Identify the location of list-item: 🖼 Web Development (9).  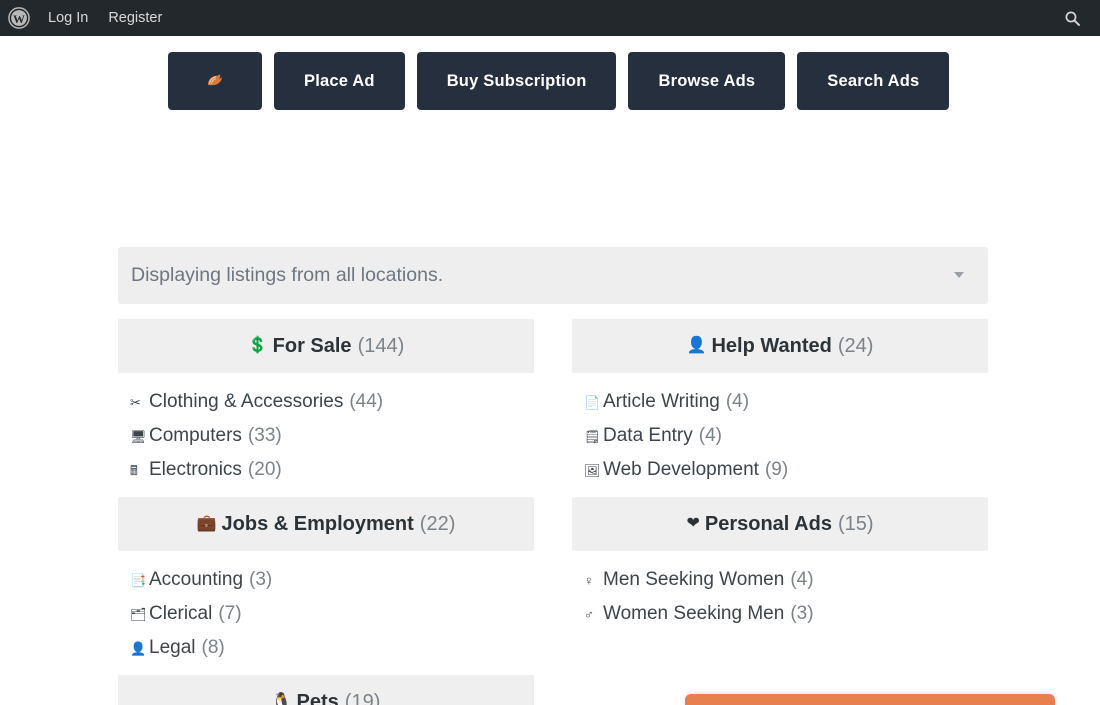
(786, 470).